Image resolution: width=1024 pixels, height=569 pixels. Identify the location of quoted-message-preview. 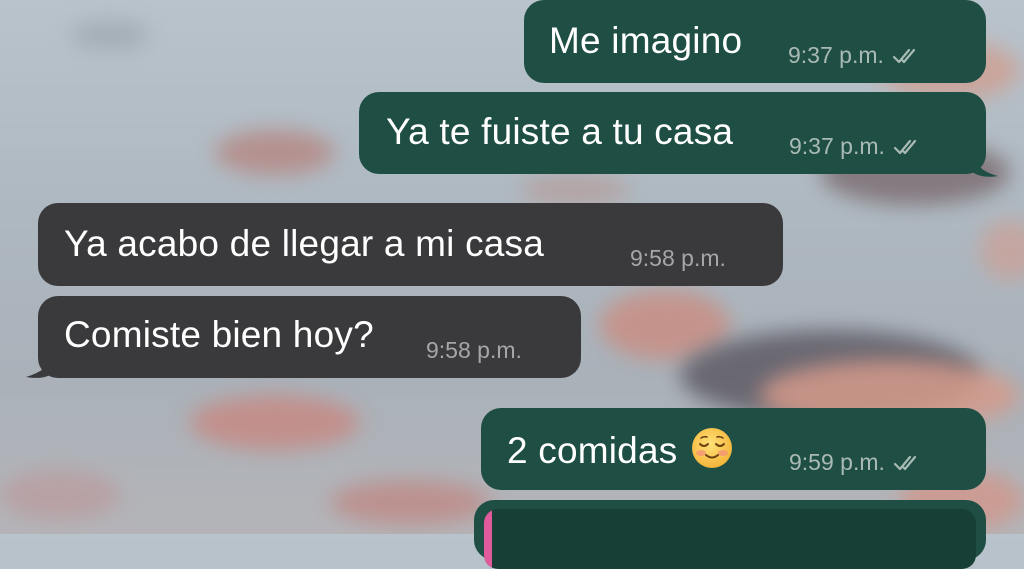
(730, 539).